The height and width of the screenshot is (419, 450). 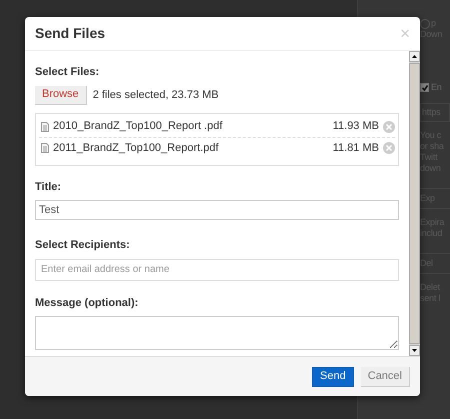 I want to click on recipients-field: Enter email address or name, so click(x=217, y=269).